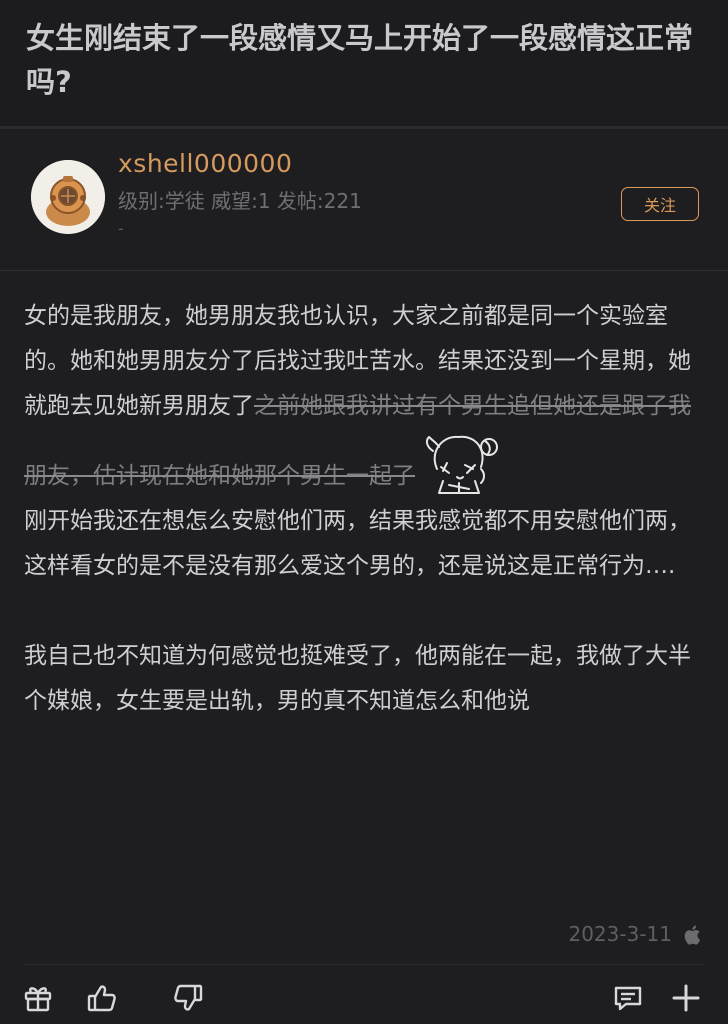 The image size is (728, 1024). What do you see at coordinates (240, 201) in the screenshot?
I see `user-meta: 级别:学徒 威望:1 发帖:221` at bounding box center [240, 201].